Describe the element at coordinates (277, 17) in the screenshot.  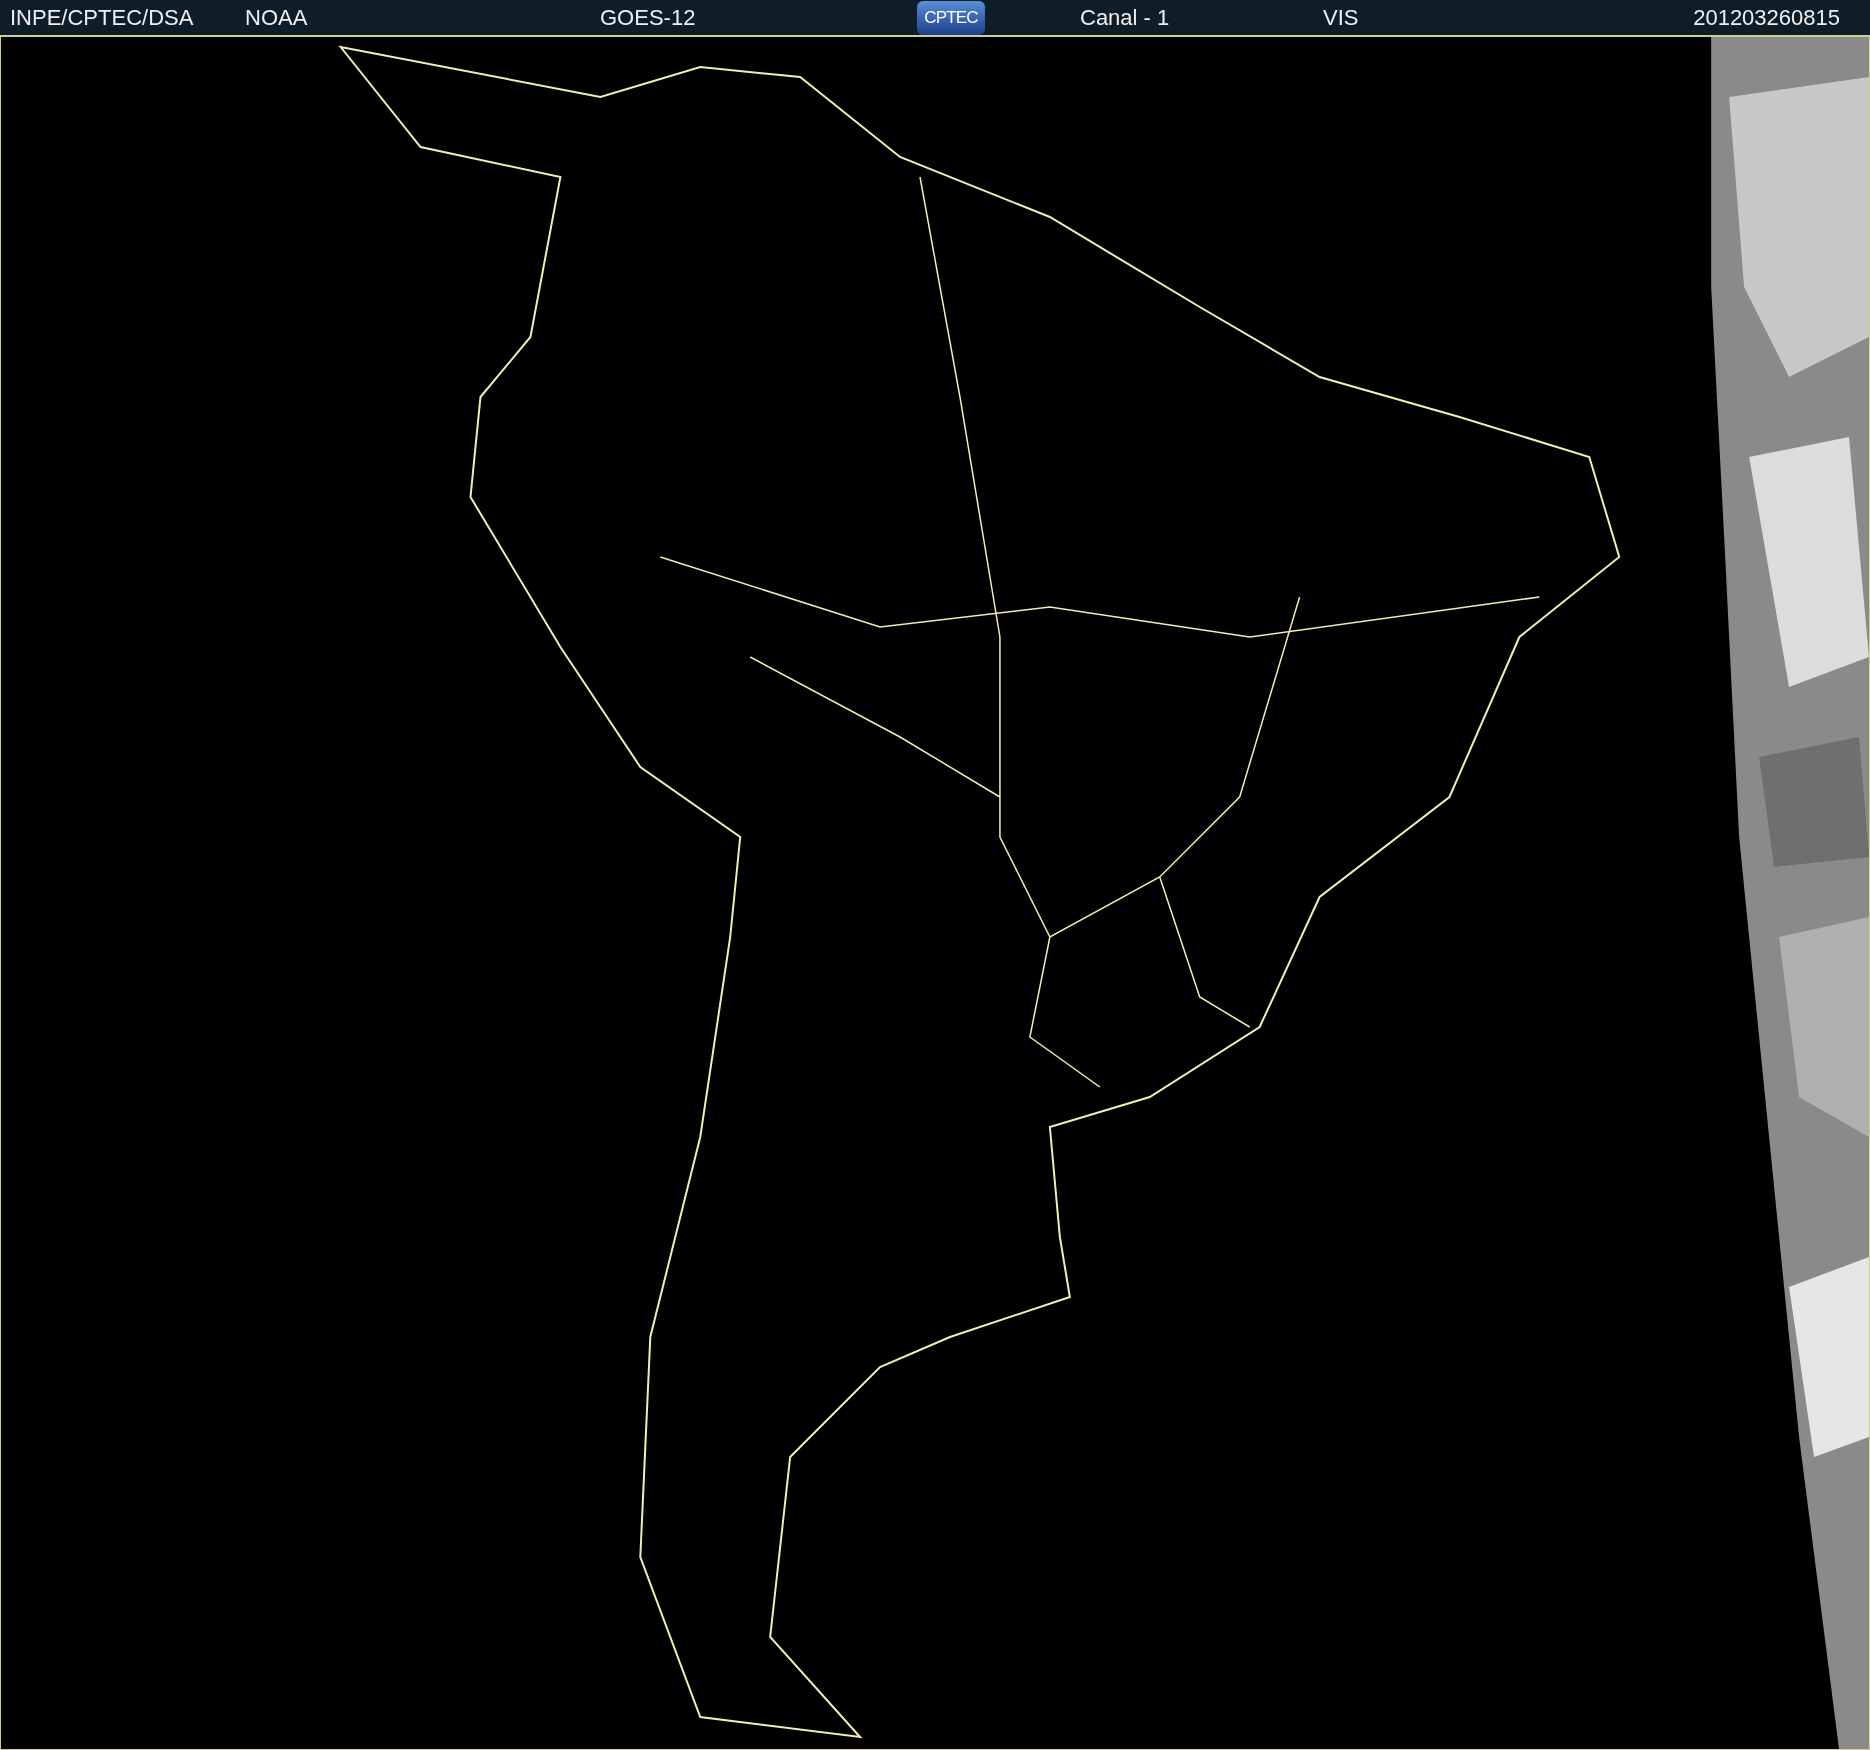
I see `agency-label: NOAA` at that location.